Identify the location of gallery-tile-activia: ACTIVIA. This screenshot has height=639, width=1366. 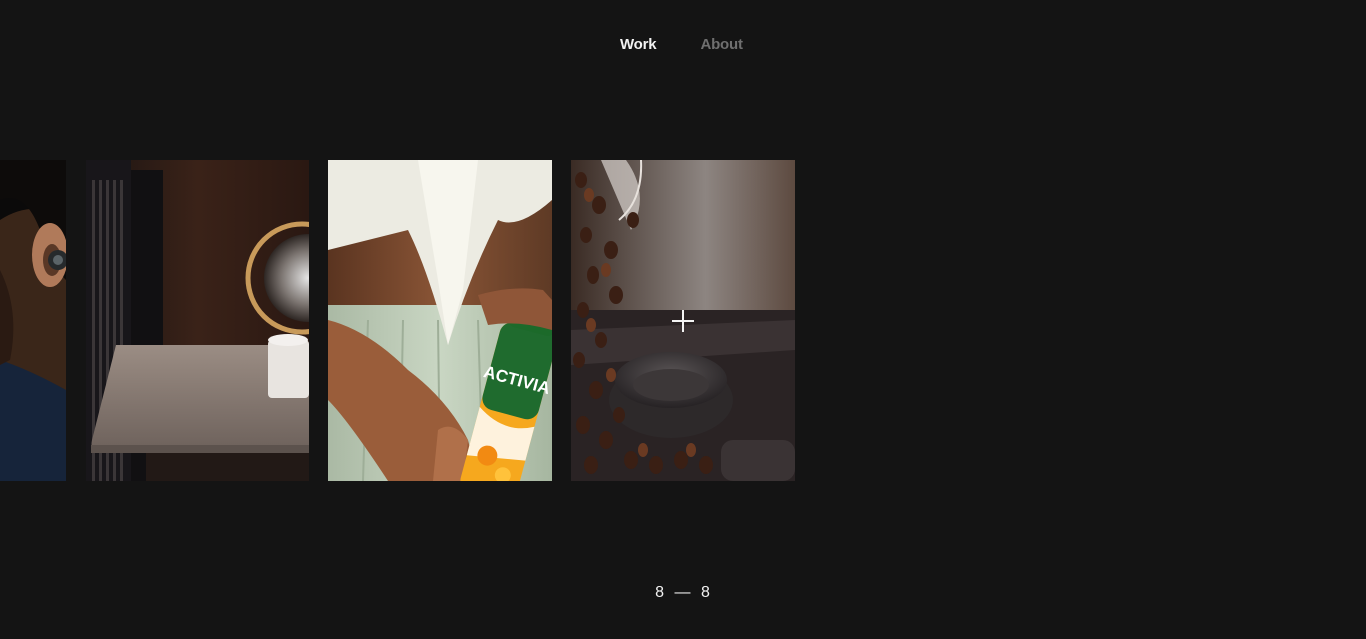
(440, 320).